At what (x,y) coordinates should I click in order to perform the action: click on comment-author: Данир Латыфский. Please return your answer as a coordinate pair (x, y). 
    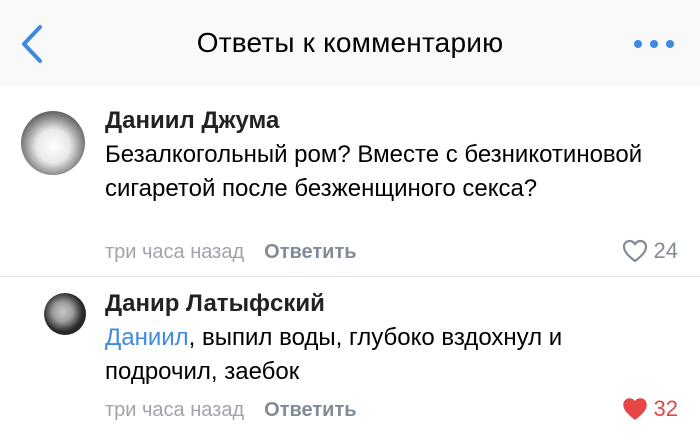
    Looking at the image, I should click on (215, 304).